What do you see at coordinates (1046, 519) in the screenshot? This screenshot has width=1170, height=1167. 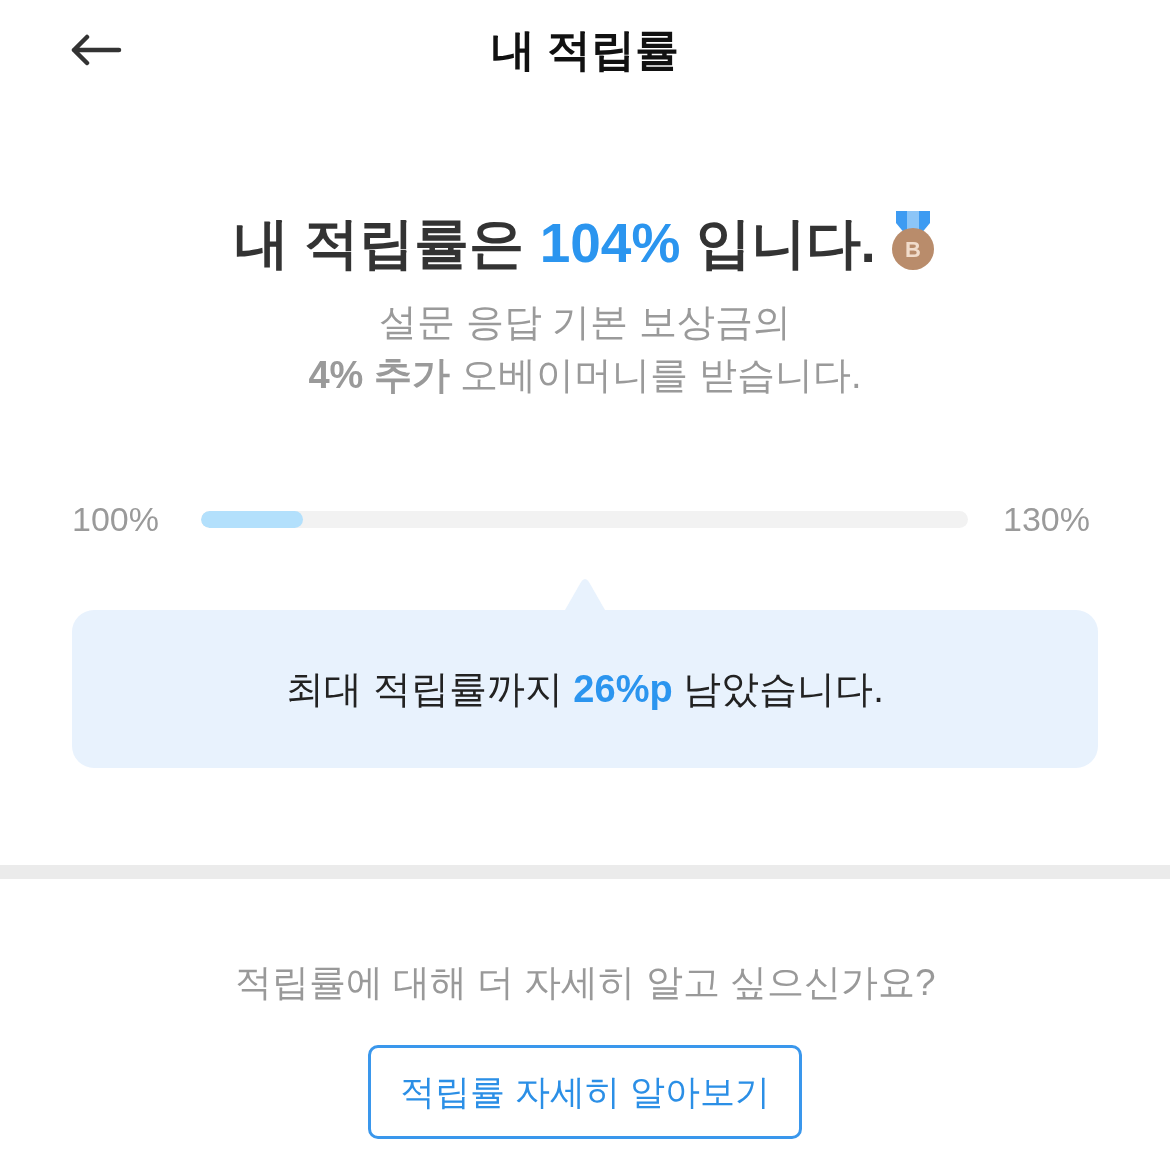 I see `max-rate-label: 130%` at bounding box center [1046, 519].